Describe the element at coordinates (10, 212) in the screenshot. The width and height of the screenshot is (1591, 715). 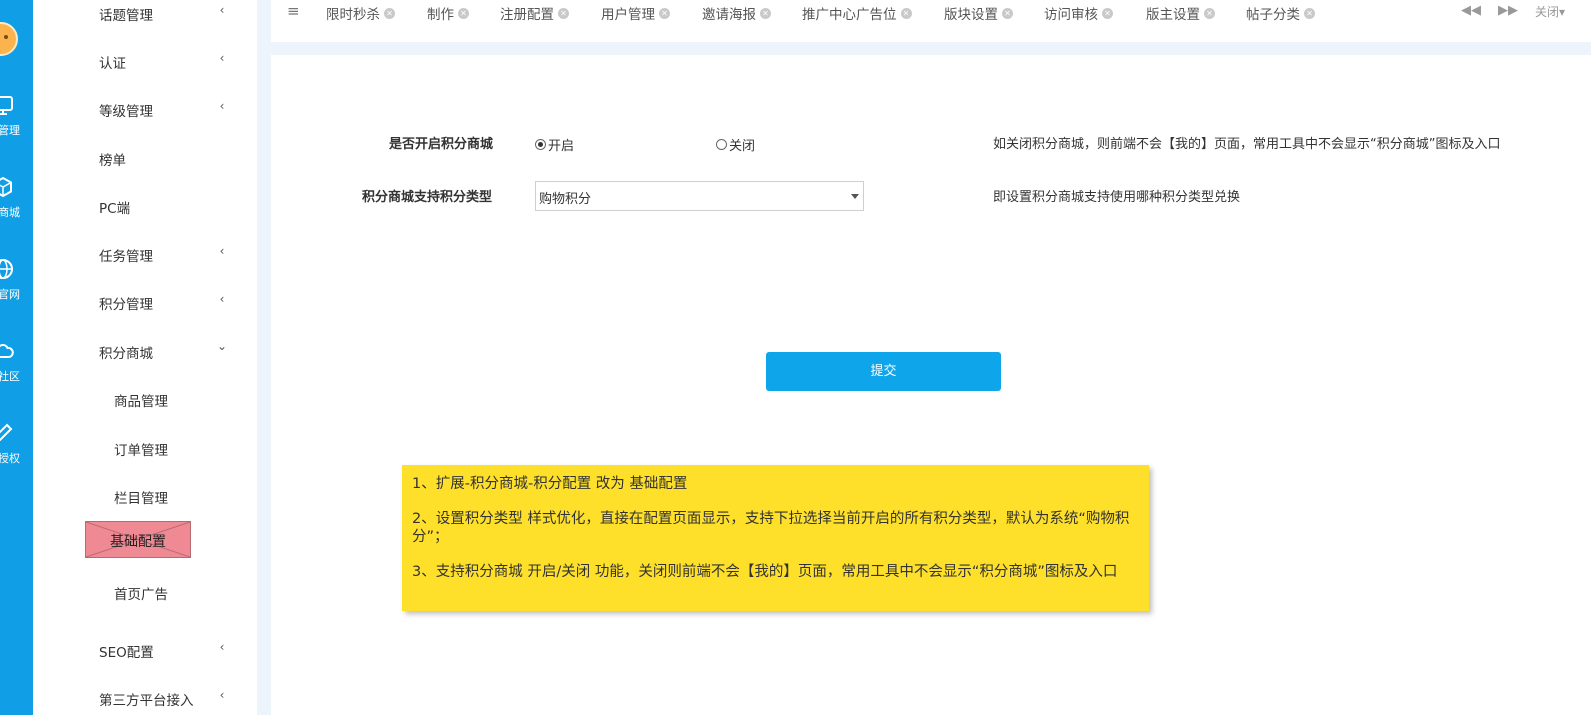
I see `rail-label: 商城` at that location.